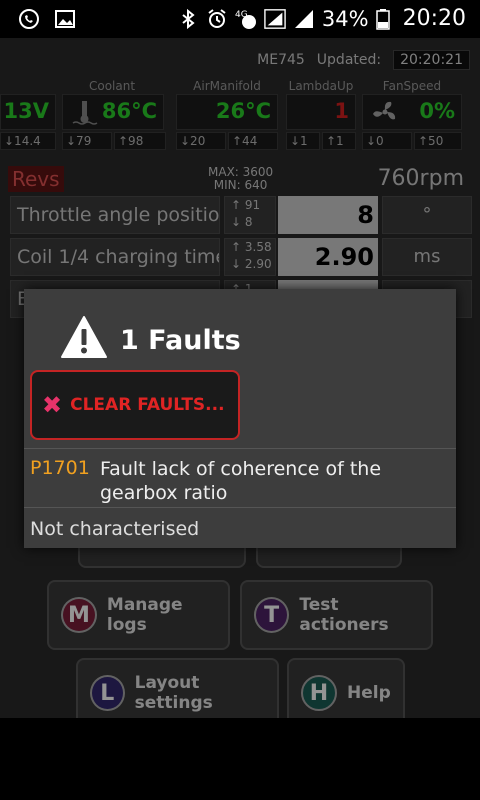  Describe the element at coordinates (245, 19) in the screenshot. I see `4g-data-icon: 4G` at that location.